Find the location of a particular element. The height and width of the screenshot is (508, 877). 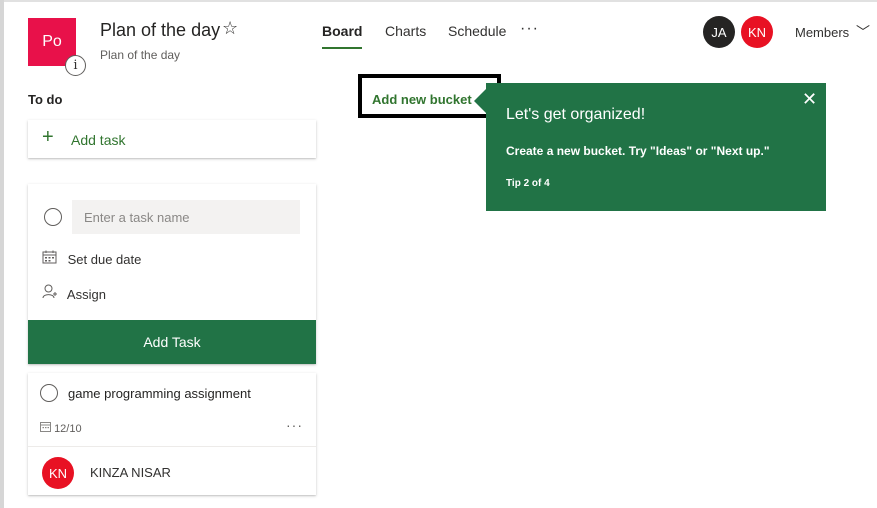

set-due-date-label: Set due date is located at coordinates (104, 259).